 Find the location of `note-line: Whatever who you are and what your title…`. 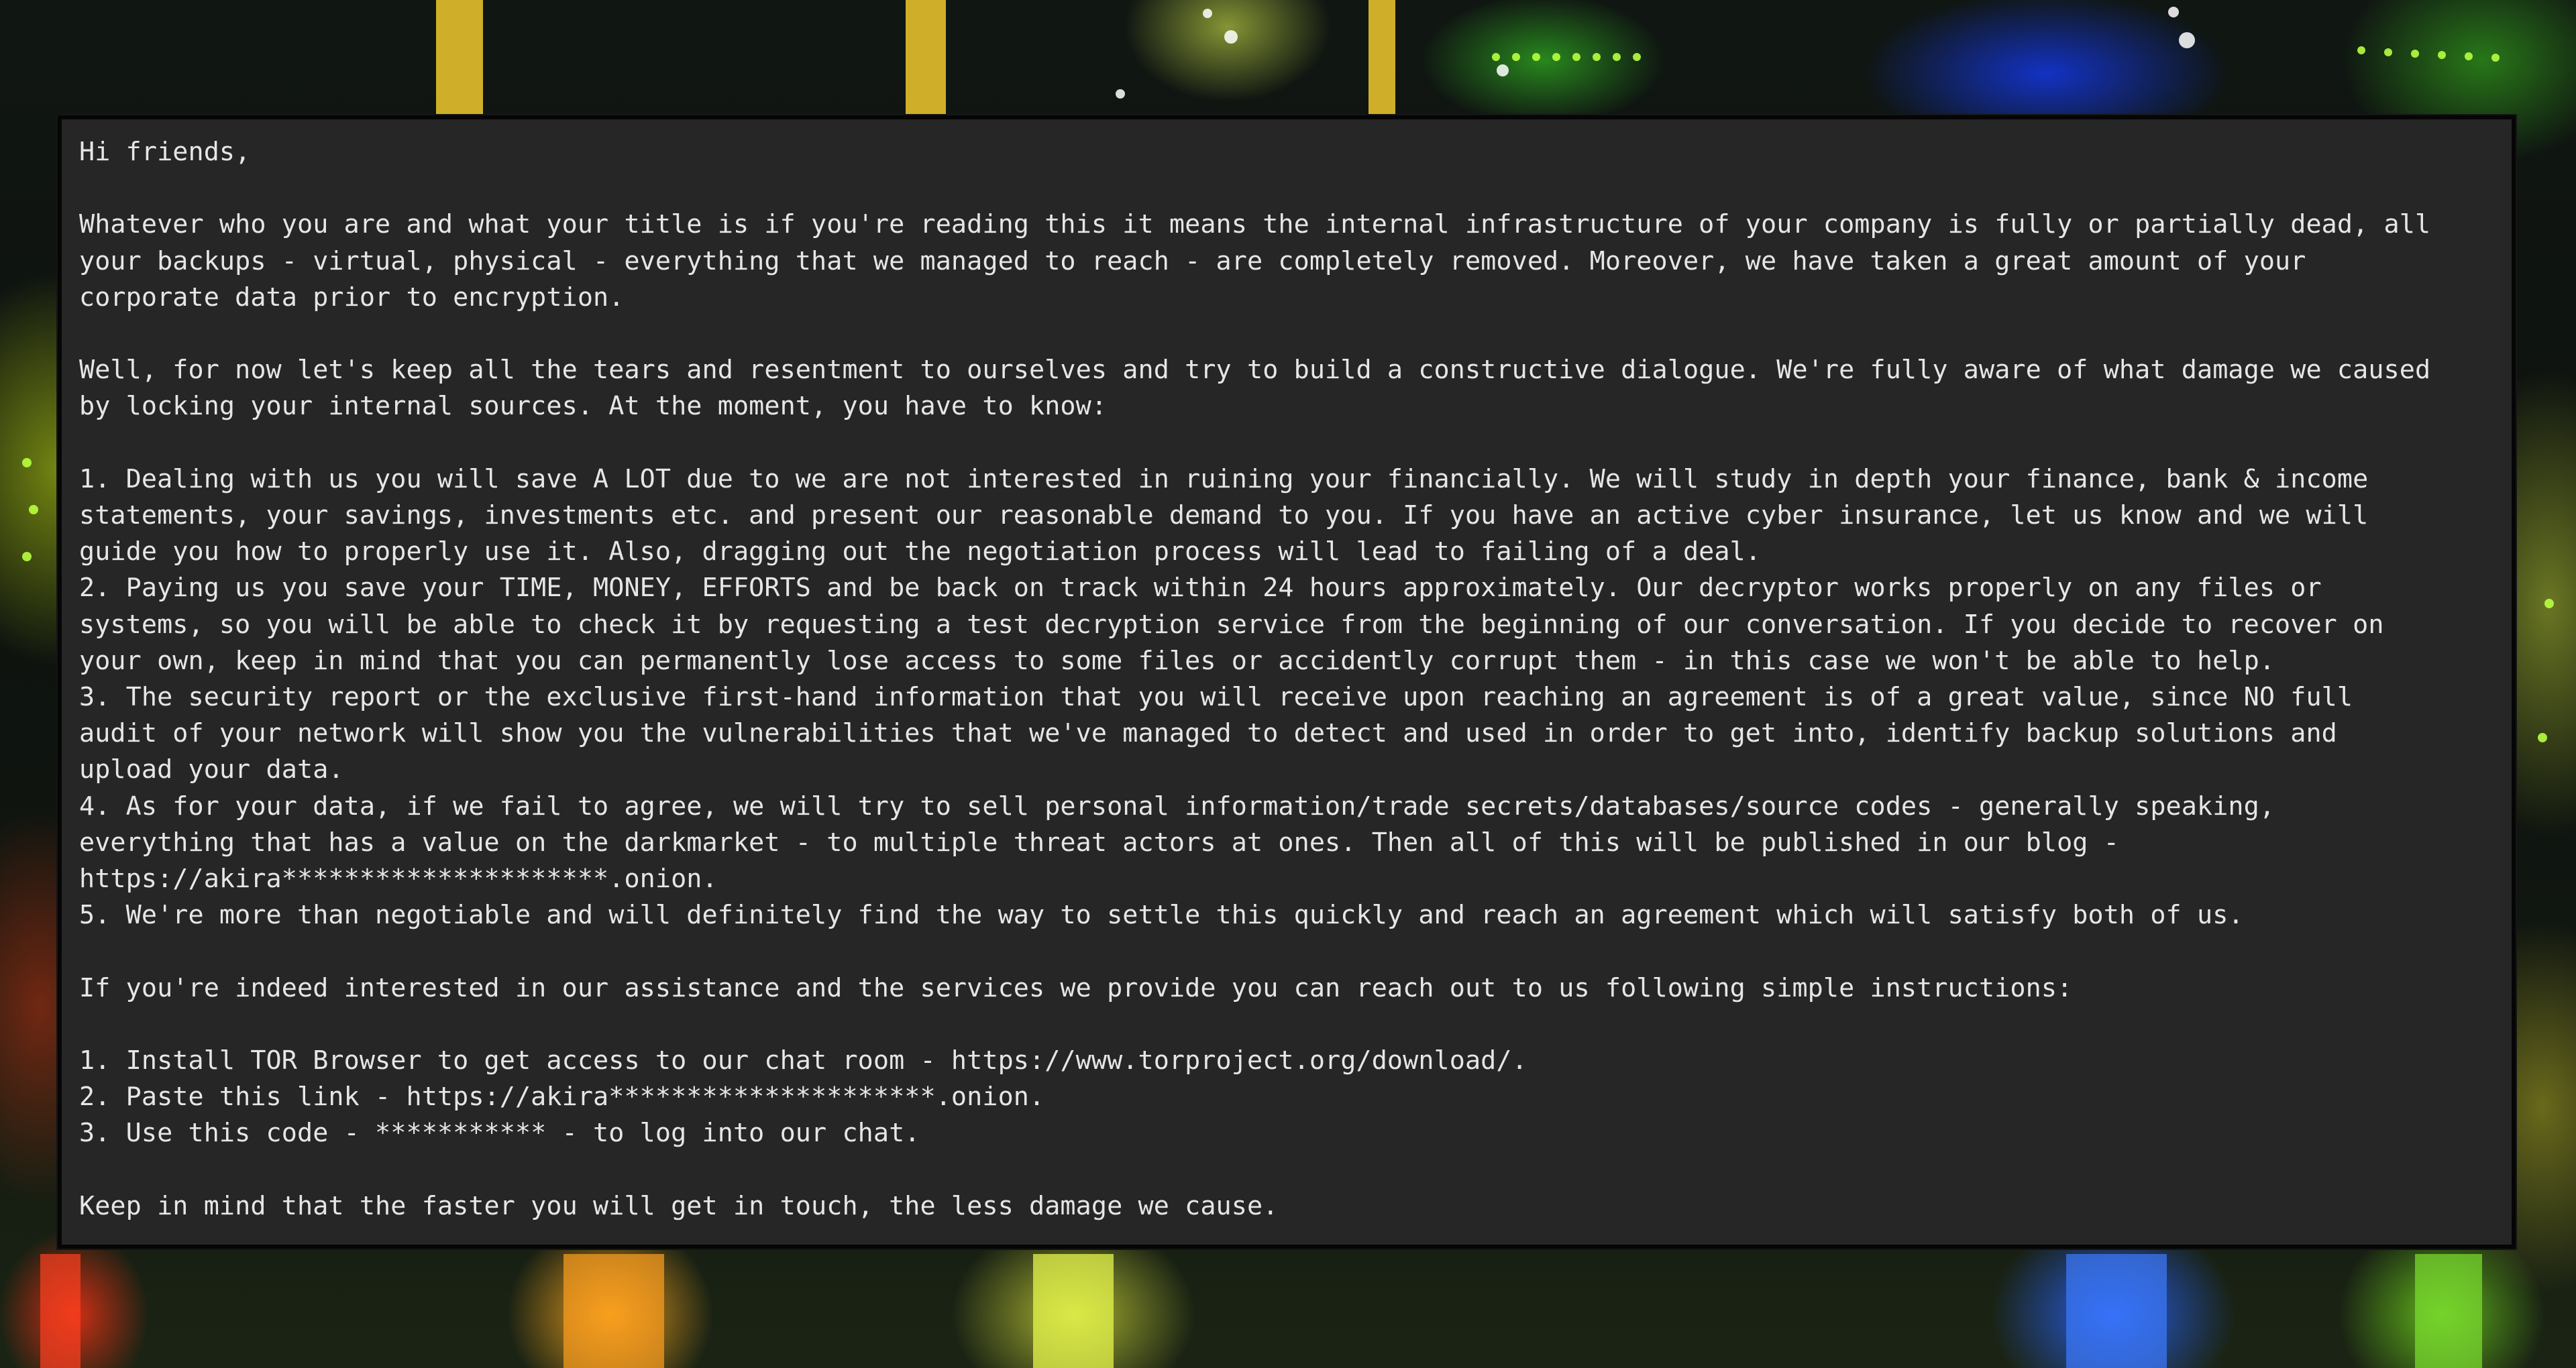

note-line: Whatever who you are and what your title… is located at coordinates (1255, 224).